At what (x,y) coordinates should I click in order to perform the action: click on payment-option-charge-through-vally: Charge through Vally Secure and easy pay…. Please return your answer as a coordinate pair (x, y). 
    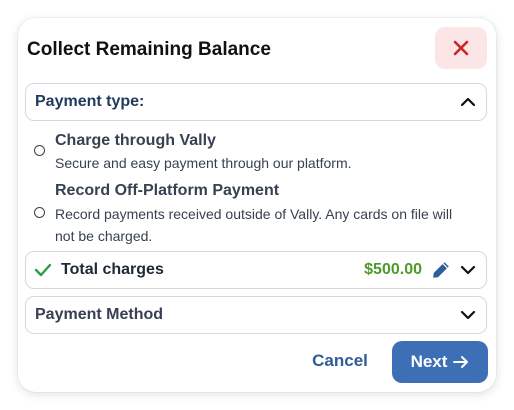
    Looking at the image, I should click on (257, 152).